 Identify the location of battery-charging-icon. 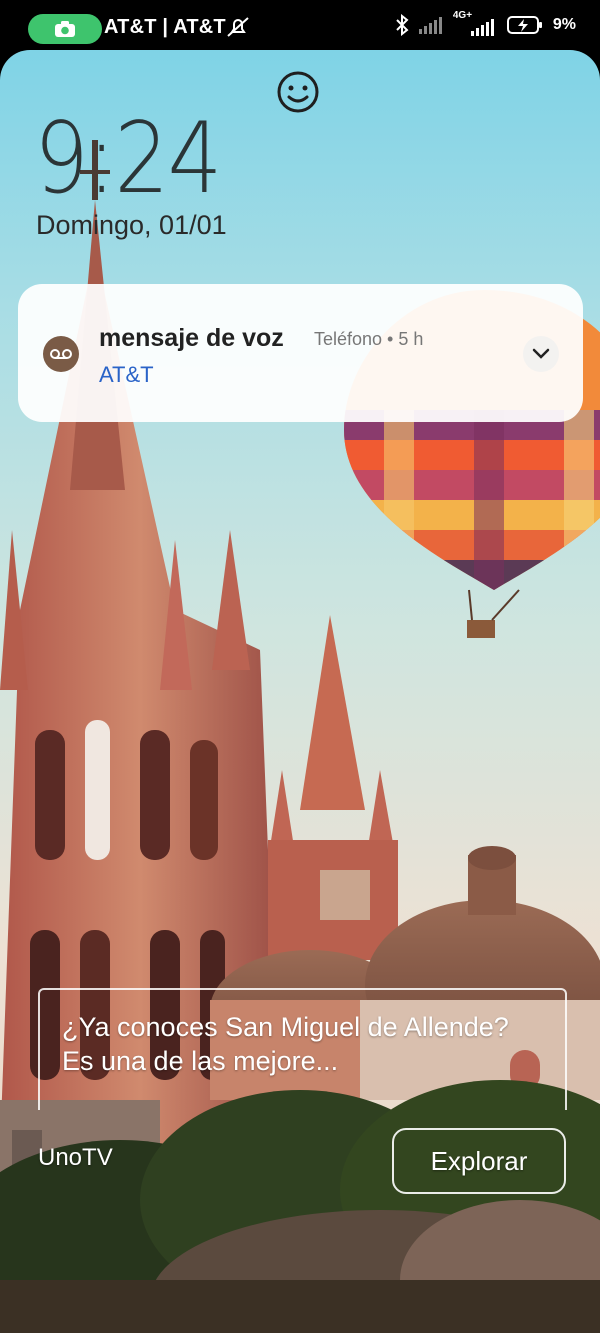
(524, 25).